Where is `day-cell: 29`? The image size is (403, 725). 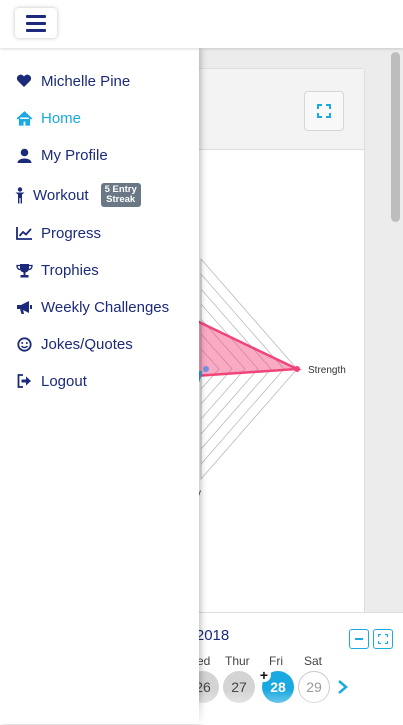 day-cell: 29 is located at coordinates (314, 687).